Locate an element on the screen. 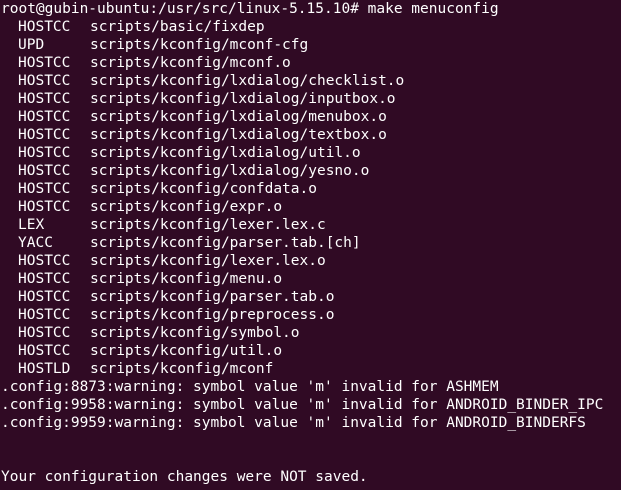 The height and width of the screenshot is (490, 621). build-line: YACC scripts/kconfig/parser.tab.[ch] is located at coordinates (311, 243).